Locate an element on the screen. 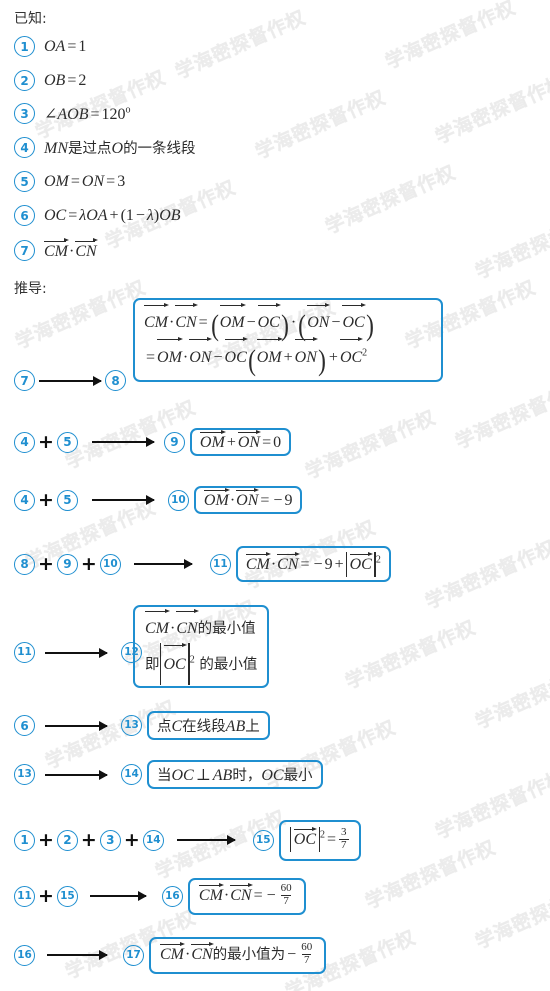  row-8-sources: 7 8 is located at coordinates (70, 380).